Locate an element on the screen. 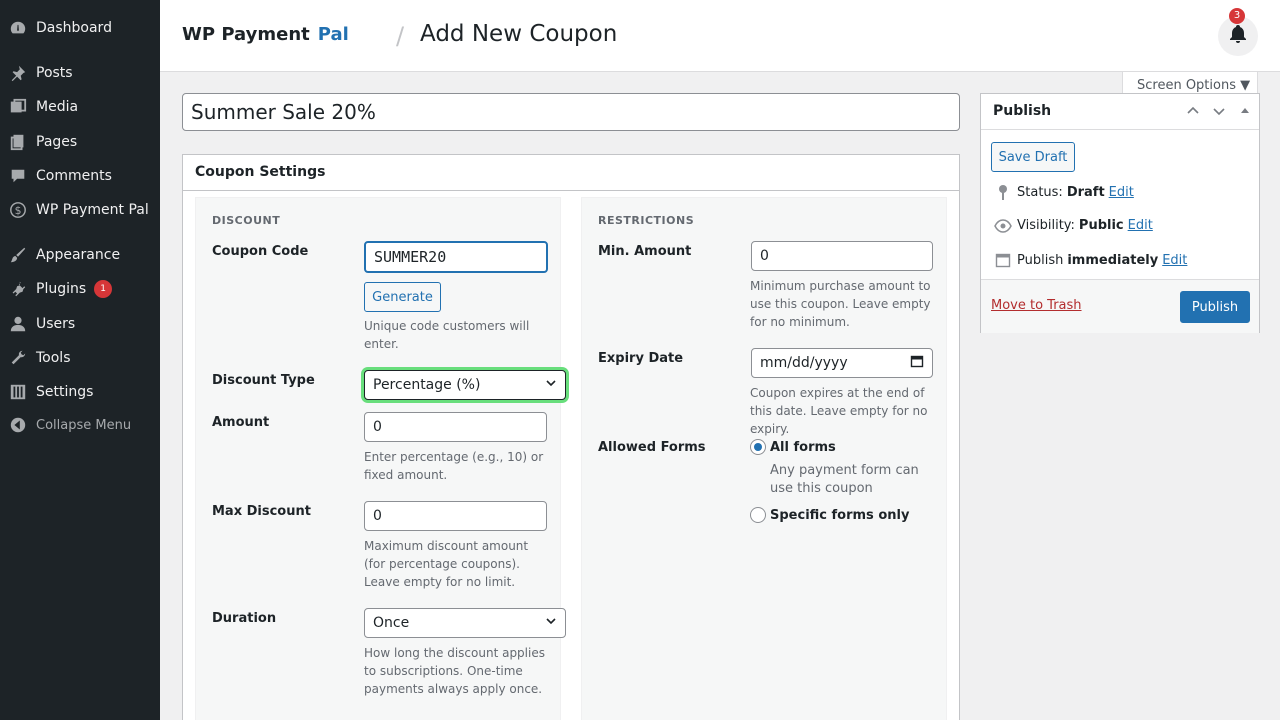  page-header: WP Payment Pal / Add New Coupon 3 is located at coordinates (720, 36).